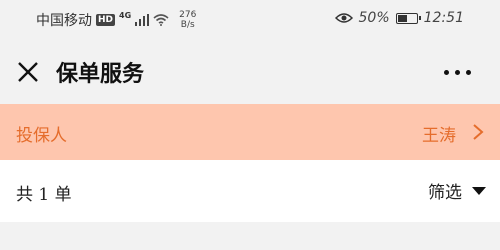 Image resolution: width=500 pixels, height=250 pixels. Describe the element at coordinates (478, 132) in the screenshot. I see `chevron-right-icon` at that location.